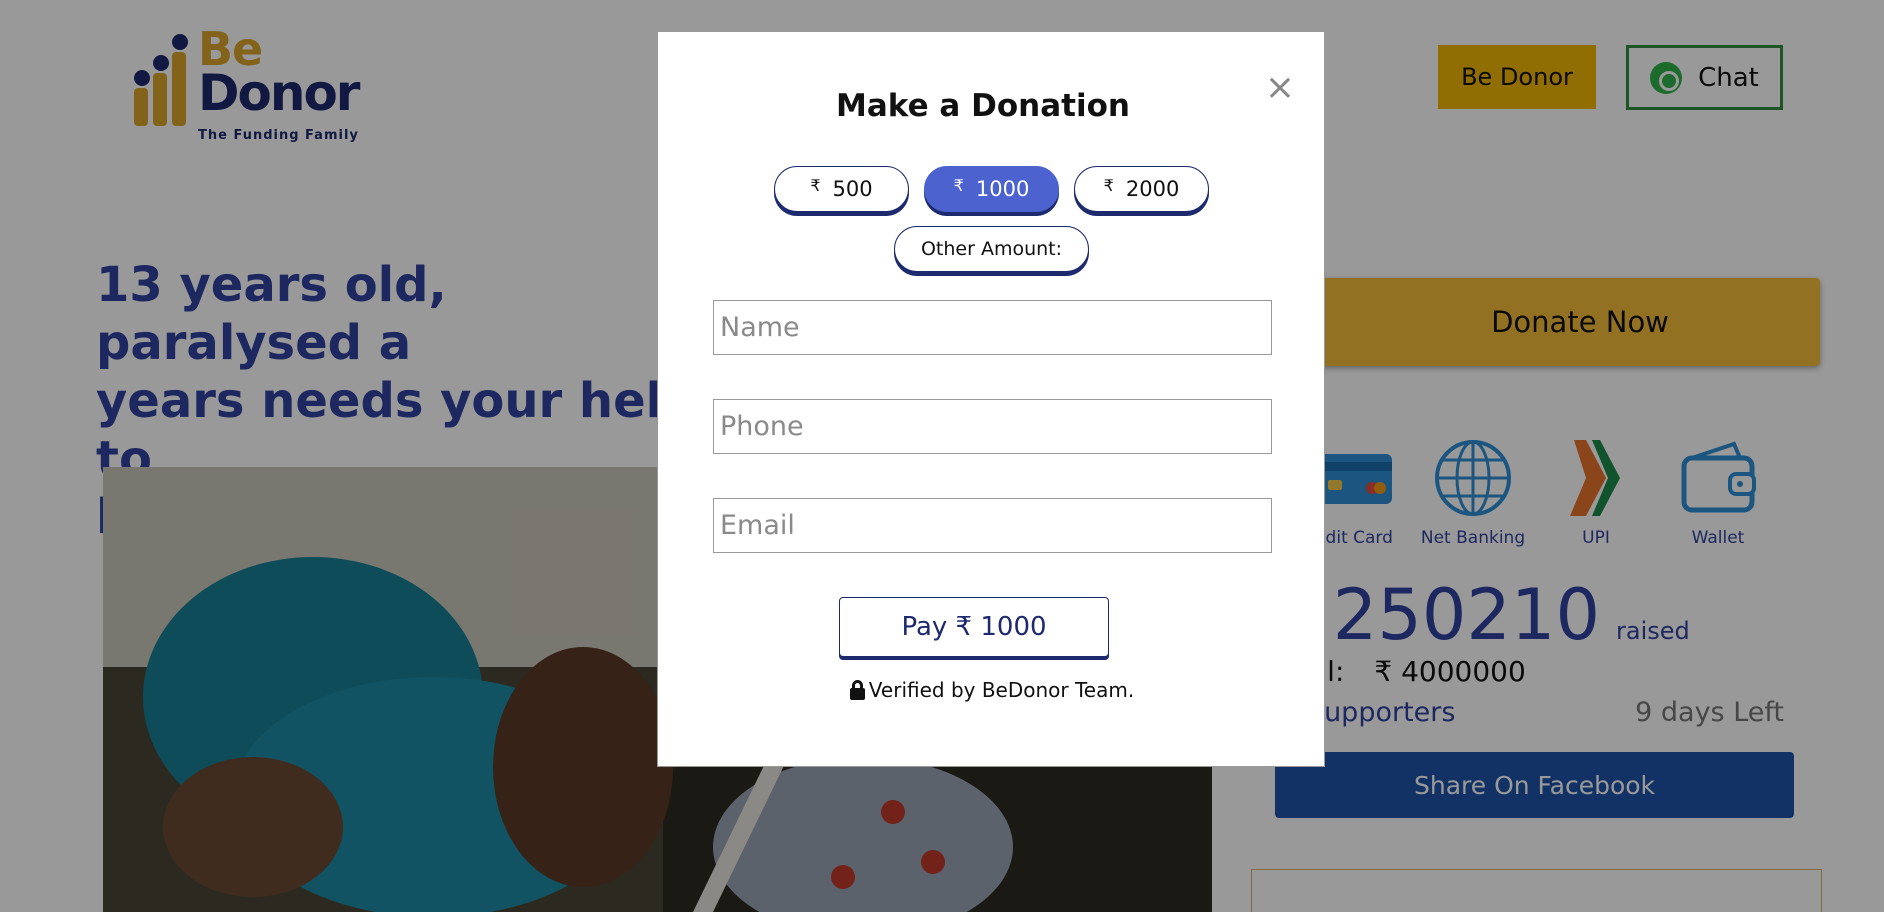 This screenshot has width=1884, height=912. Describe the element at coordinates (983, 106) in the screenshot. I see `modal-title: Make a Donation` at that location.